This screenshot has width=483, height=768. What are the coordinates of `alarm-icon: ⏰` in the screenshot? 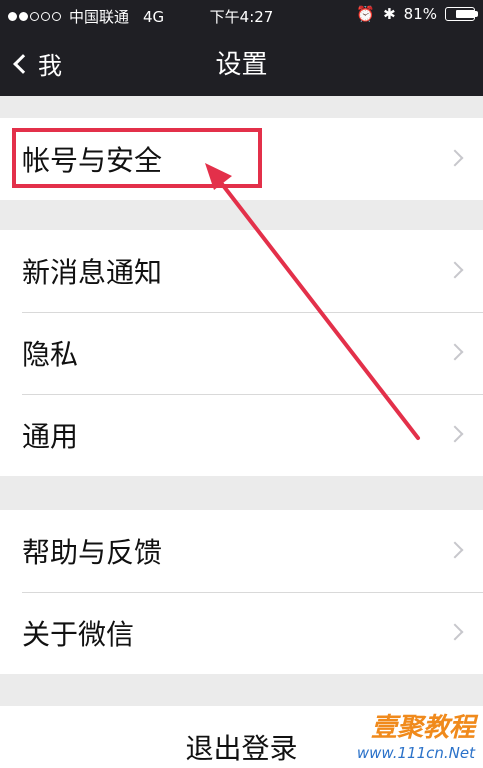 It's located at (366, 14).